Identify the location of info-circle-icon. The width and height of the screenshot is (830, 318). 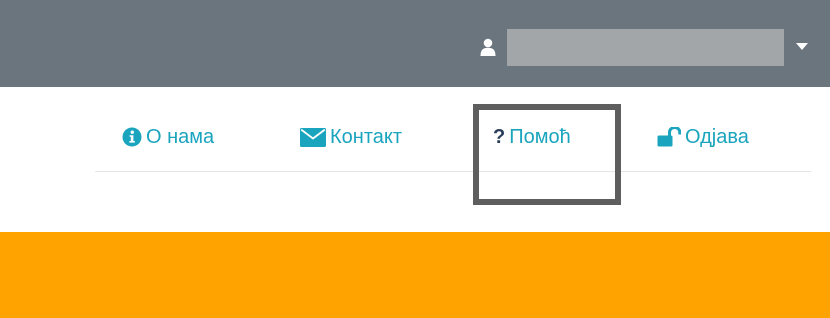
(132, 137).